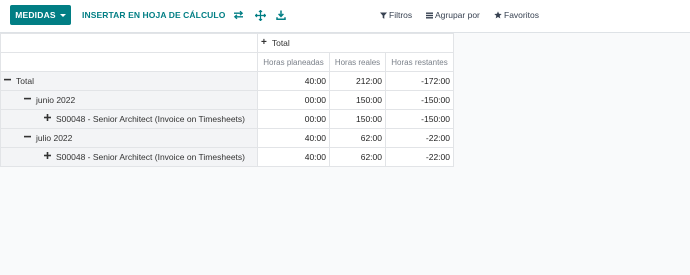 This screenshot has width=690, height=275. I want to click on filters-toggle: Filtros, so click(396, 15).